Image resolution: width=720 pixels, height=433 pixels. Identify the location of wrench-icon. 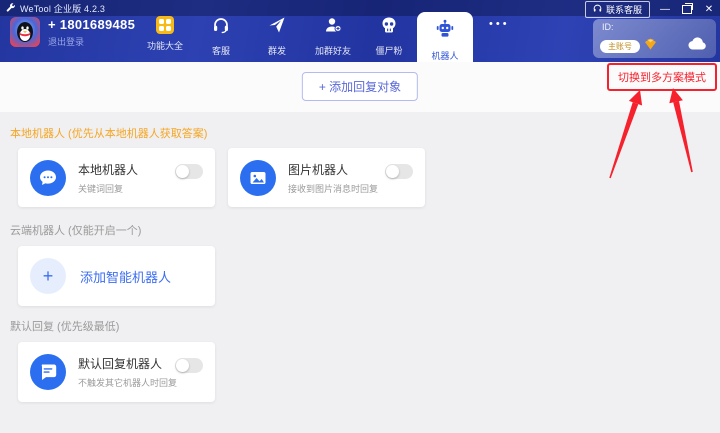
(11, 8).